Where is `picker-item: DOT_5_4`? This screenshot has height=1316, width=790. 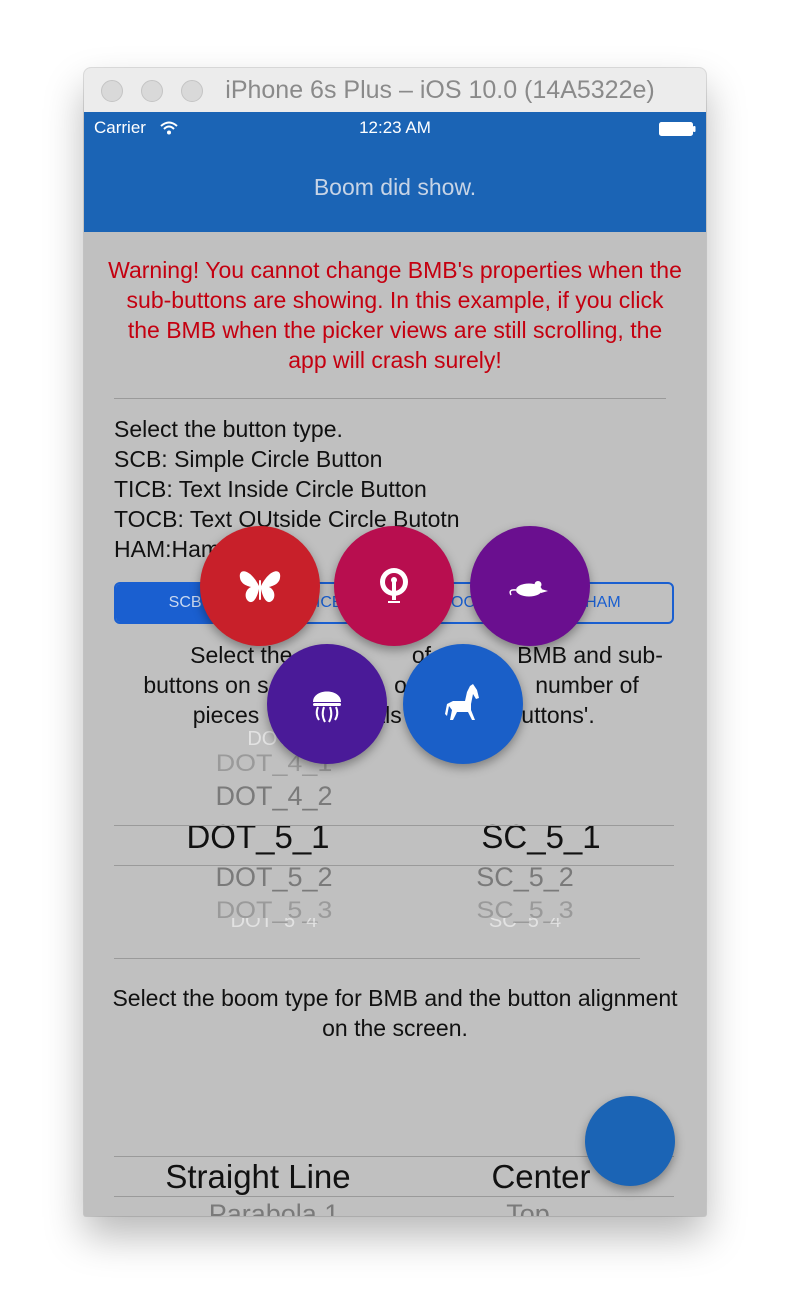
picker-item: DOT_5_4 is located at coordinates (274, 922).